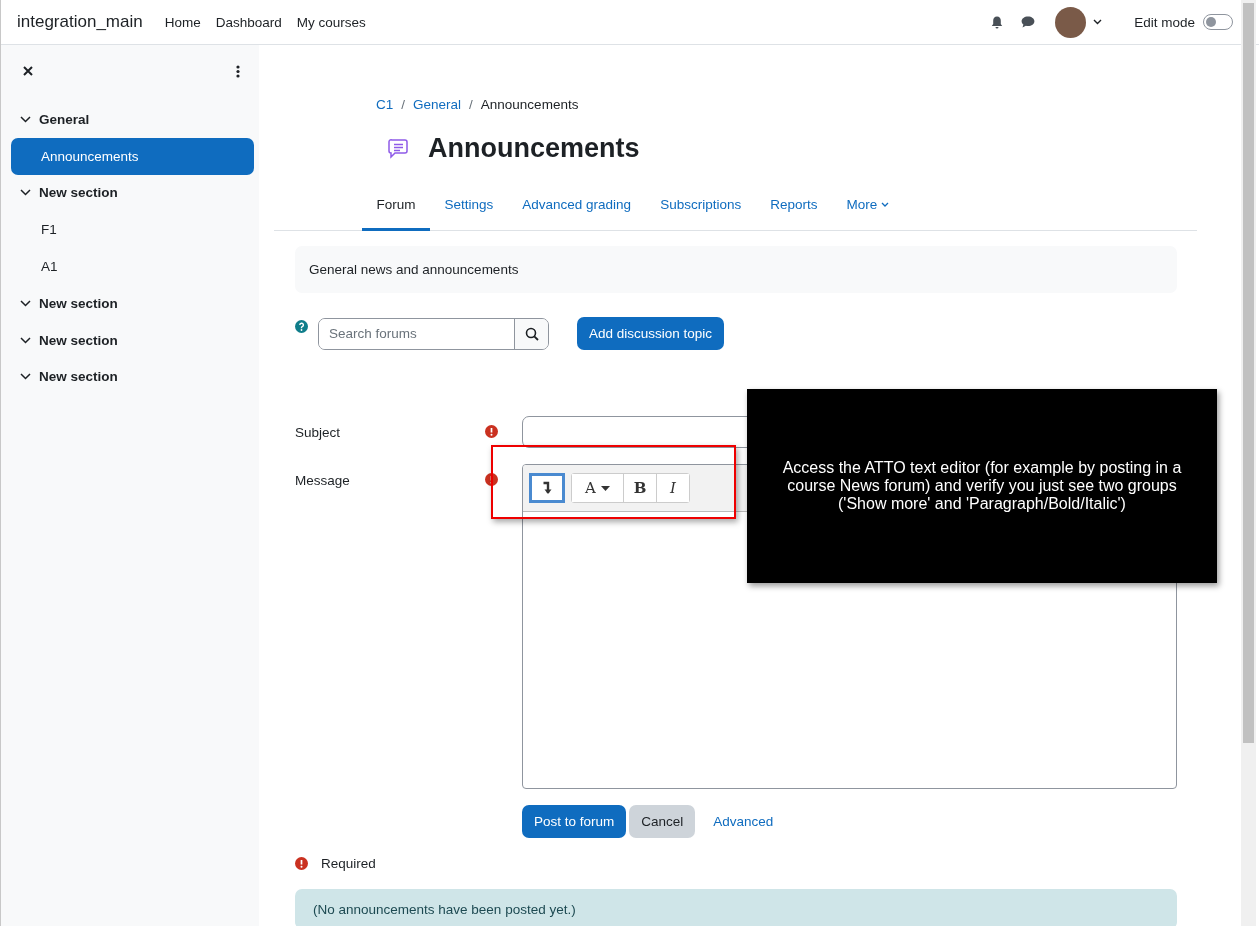 This screenshot has height=926, width=1259. Describe the element at coordinates (182, 22) in the screenshot. I see `nav-link: Home` at that location.